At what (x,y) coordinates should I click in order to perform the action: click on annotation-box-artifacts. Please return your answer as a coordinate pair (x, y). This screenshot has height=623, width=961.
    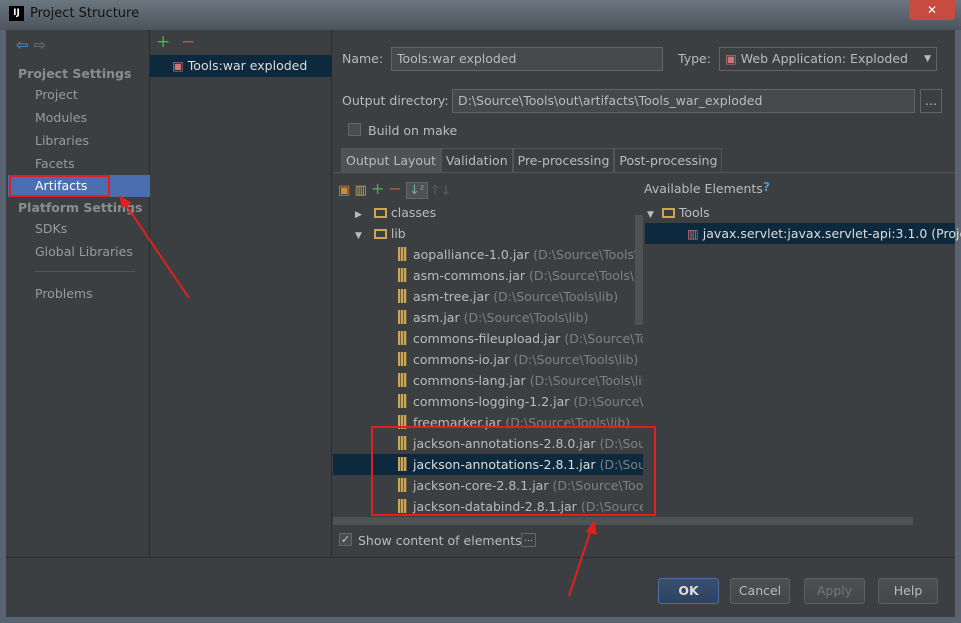
    Looking at the image, I should click on (59, 186).